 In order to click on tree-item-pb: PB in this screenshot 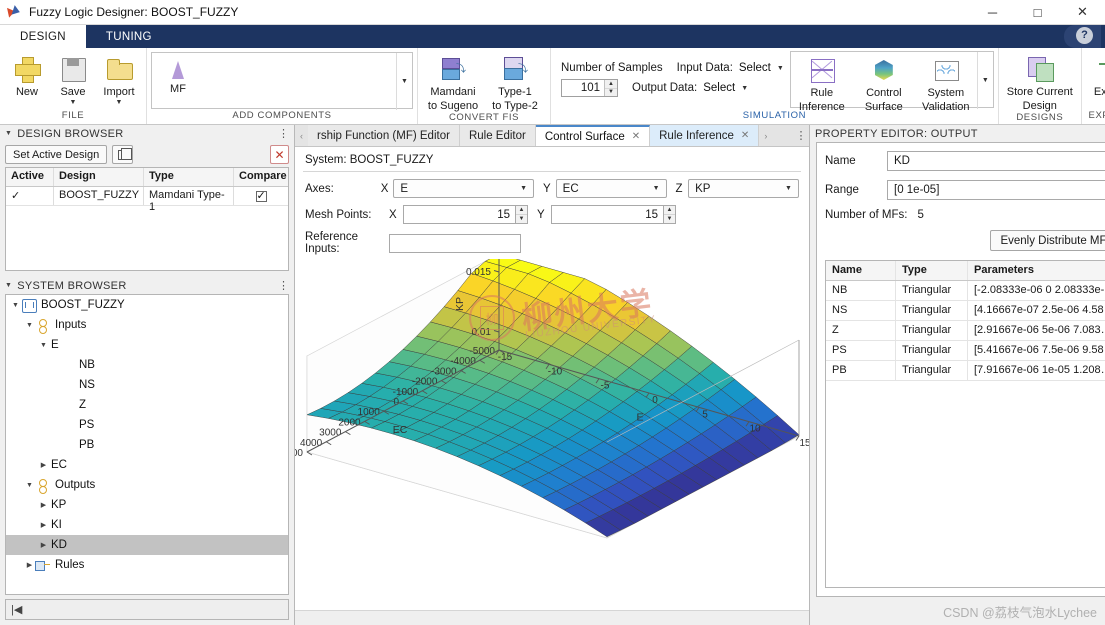, I will do `click(147, 445)`.